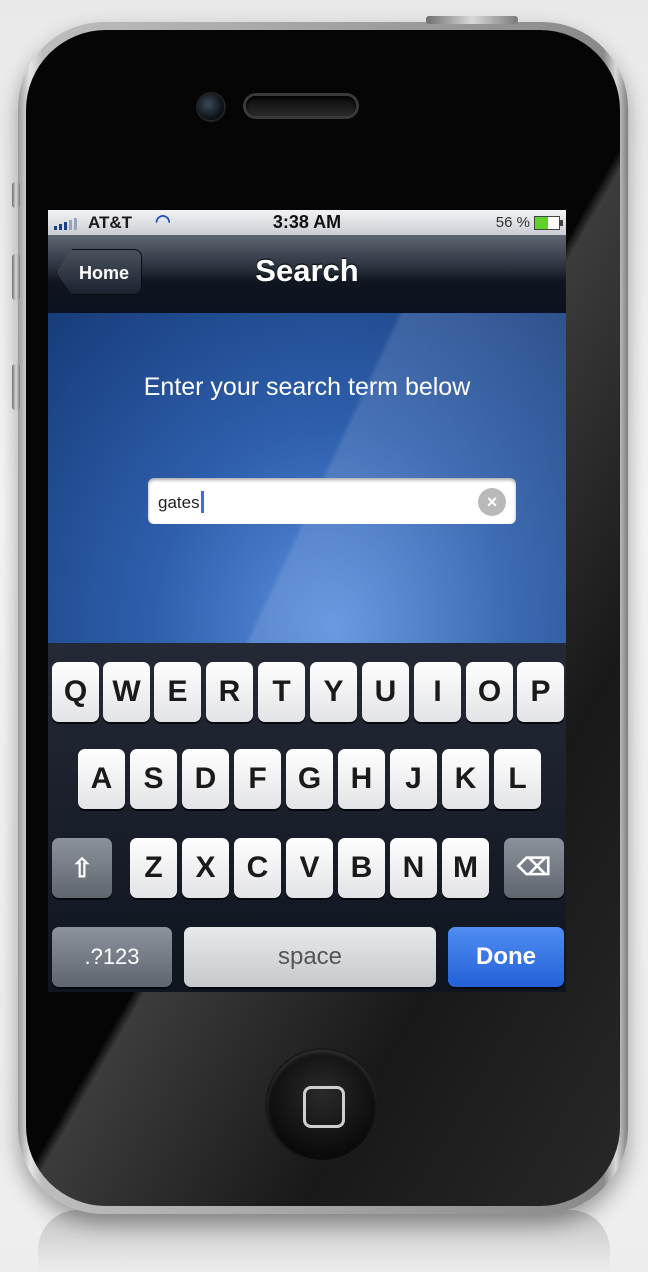 Image resolution: width=648 pixels, height=1272 pixels. Describe the element at coordinates (465, 868) in the screenshot. I see `key-m: M` at that location.